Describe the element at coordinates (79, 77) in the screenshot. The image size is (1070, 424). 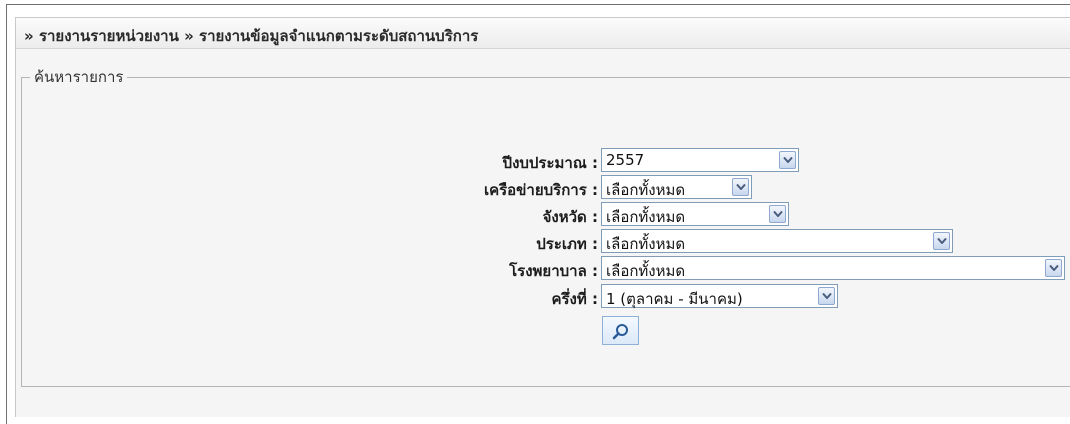
I see `search-legend: ค้นหารายการ` at that location.